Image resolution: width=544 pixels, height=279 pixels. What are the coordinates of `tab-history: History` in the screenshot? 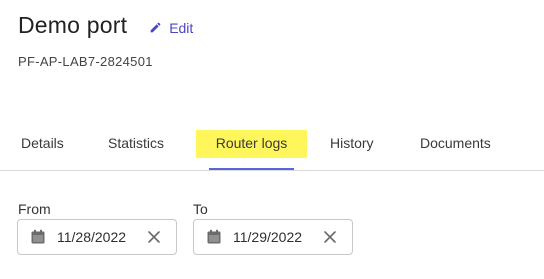 It's located at (352, 148).